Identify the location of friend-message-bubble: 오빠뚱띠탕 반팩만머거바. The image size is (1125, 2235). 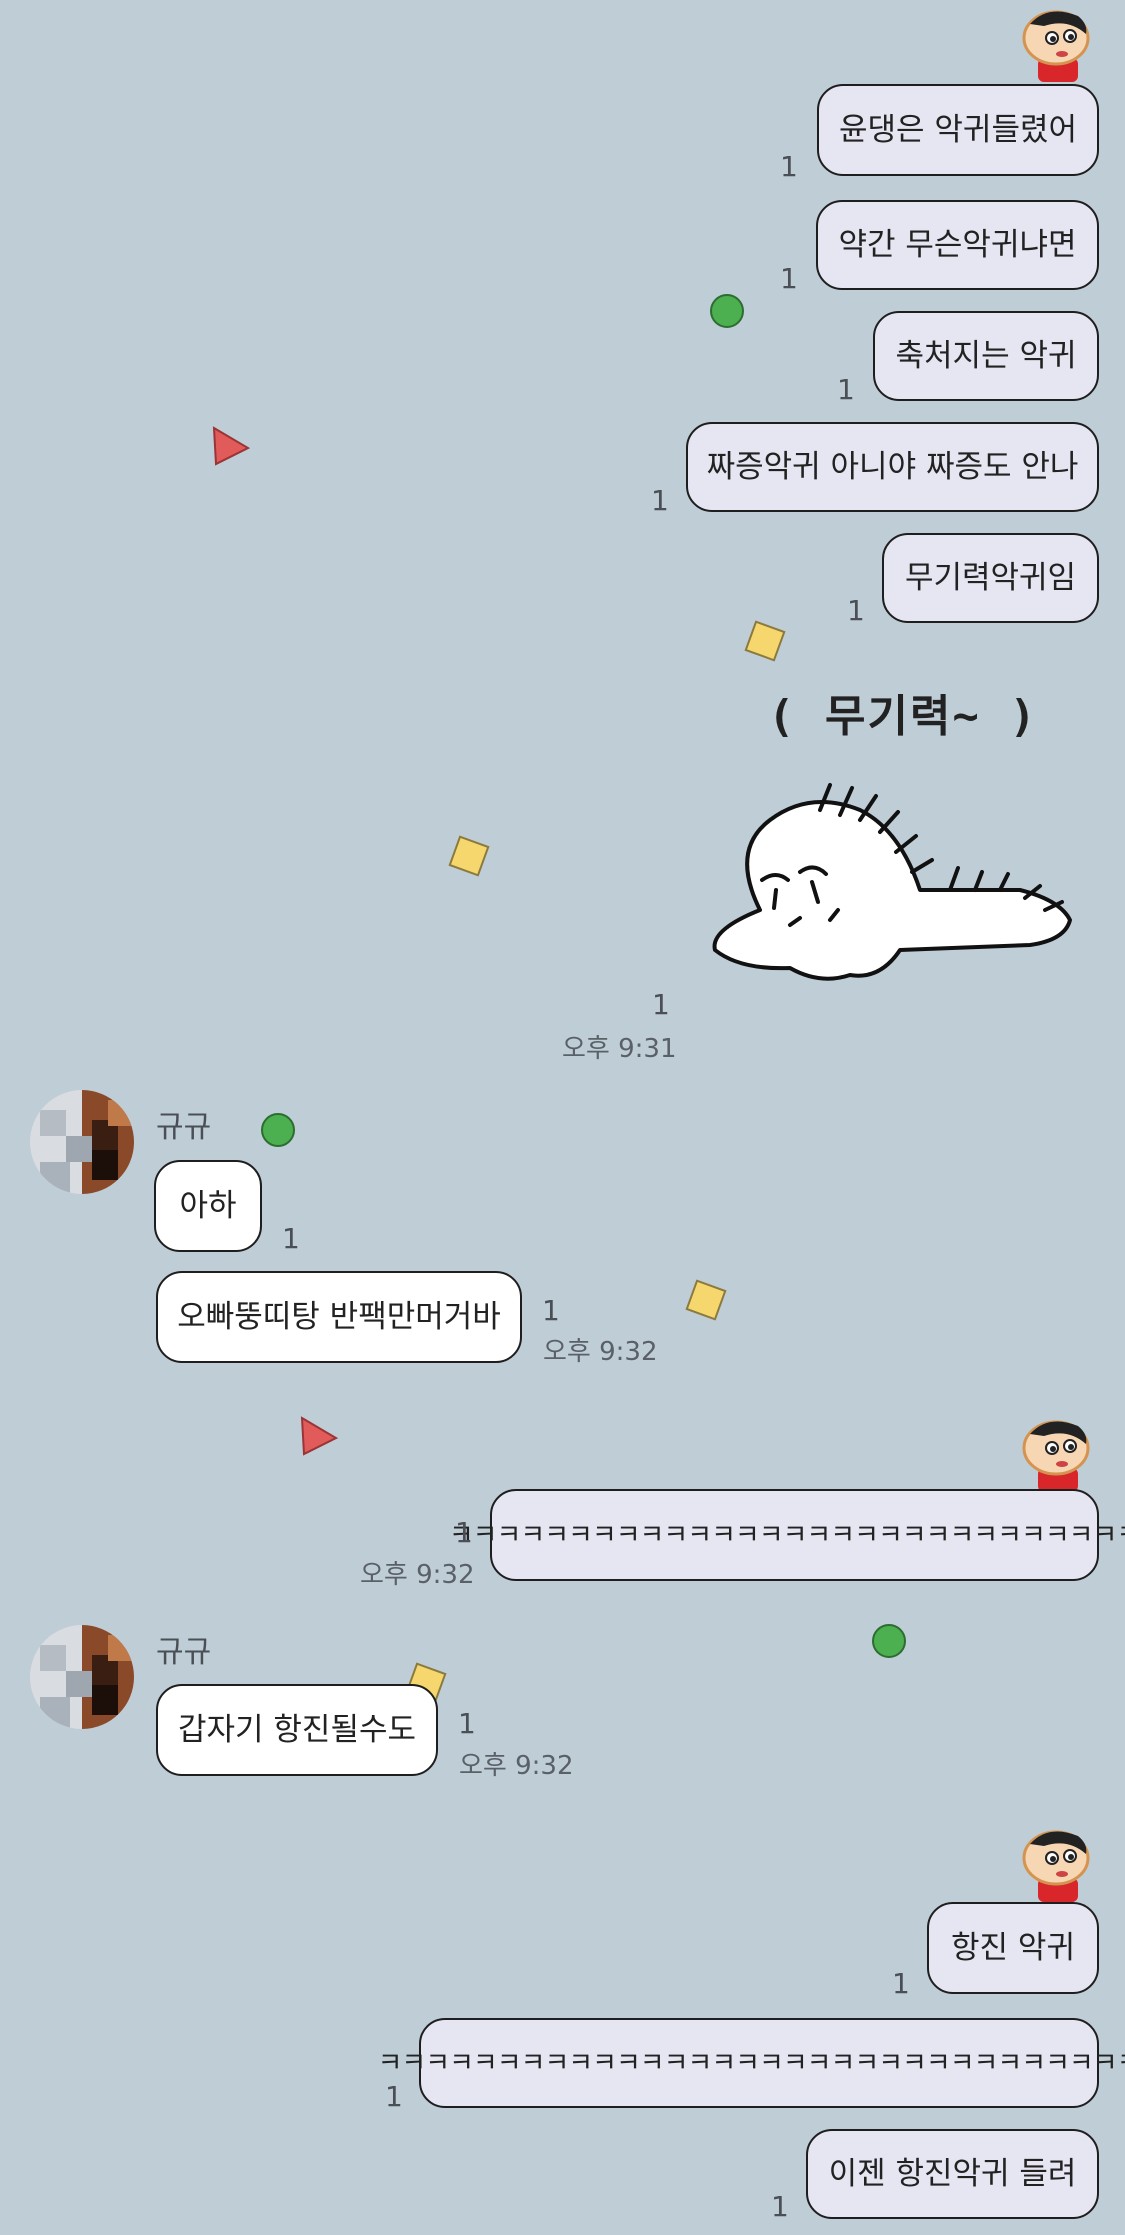
(339, 1317).